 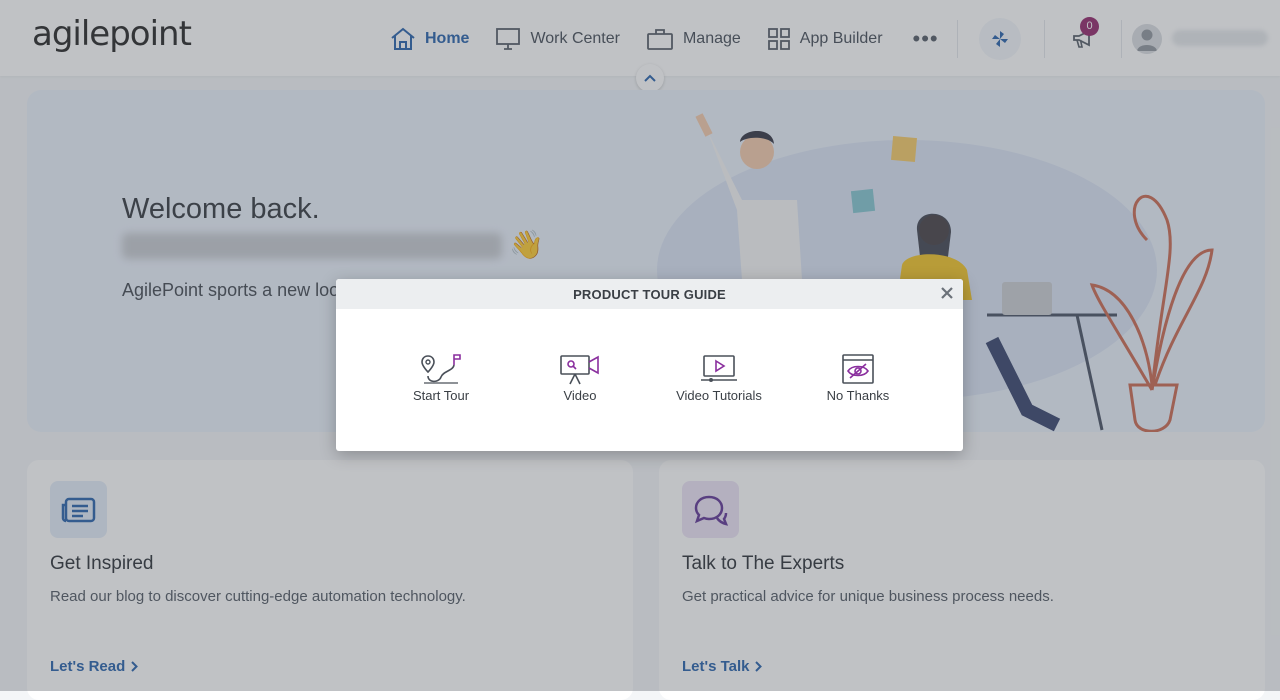 What do you see at coordinates (441, 369) in the screenshot?
I see `route-map-icon` at bounding box center [441, 369].